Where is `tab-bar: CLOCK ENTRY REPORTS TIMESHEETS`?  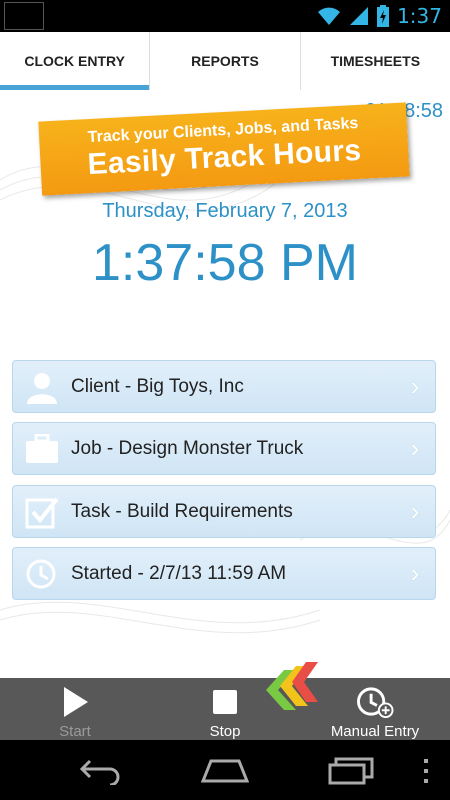
tab-bar: CLOCK ENTRY REPORTS TIMESHEETS is located at coordinates (225, 61).